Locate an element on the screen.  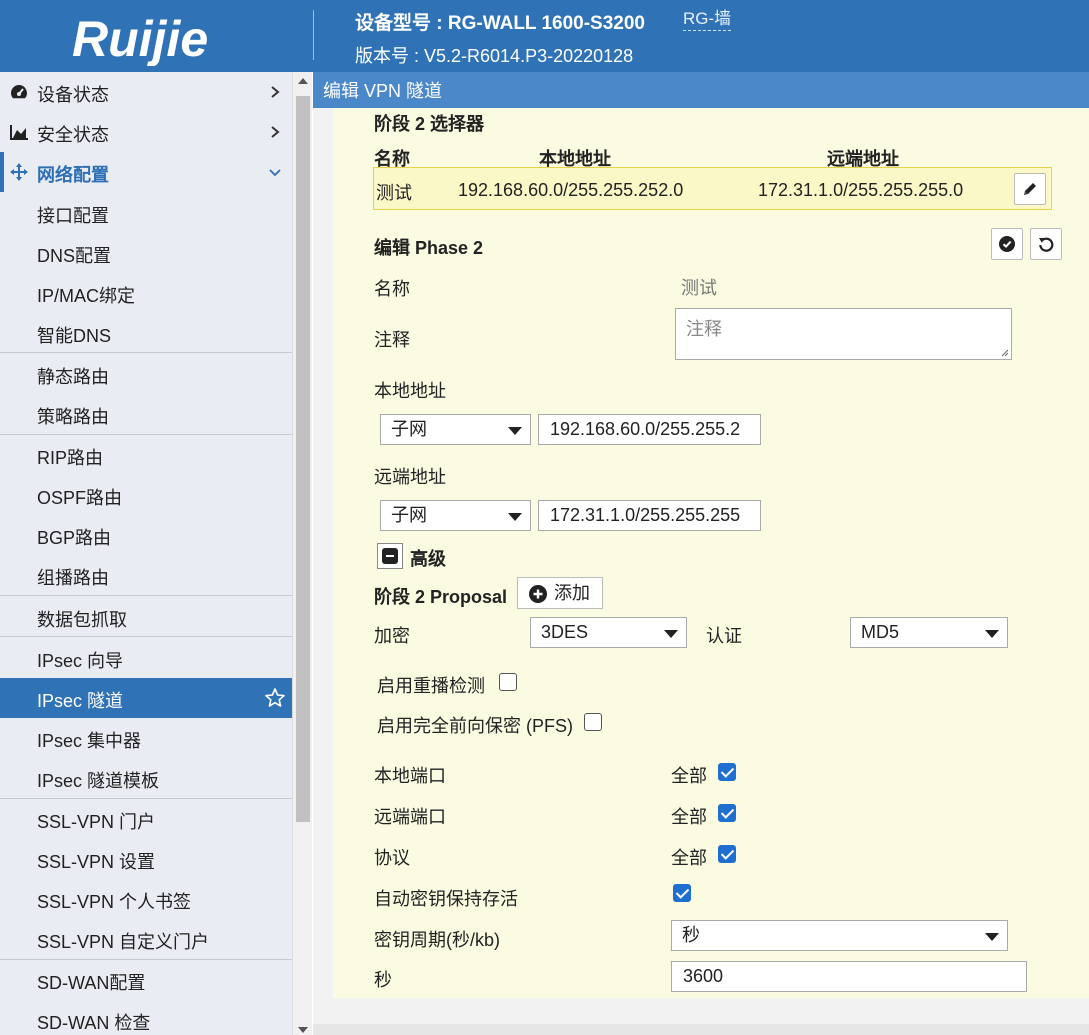
sidebar-item-ssl-vpn-portal: SSL-VPN 门户 is located at coordinates (146, 819).